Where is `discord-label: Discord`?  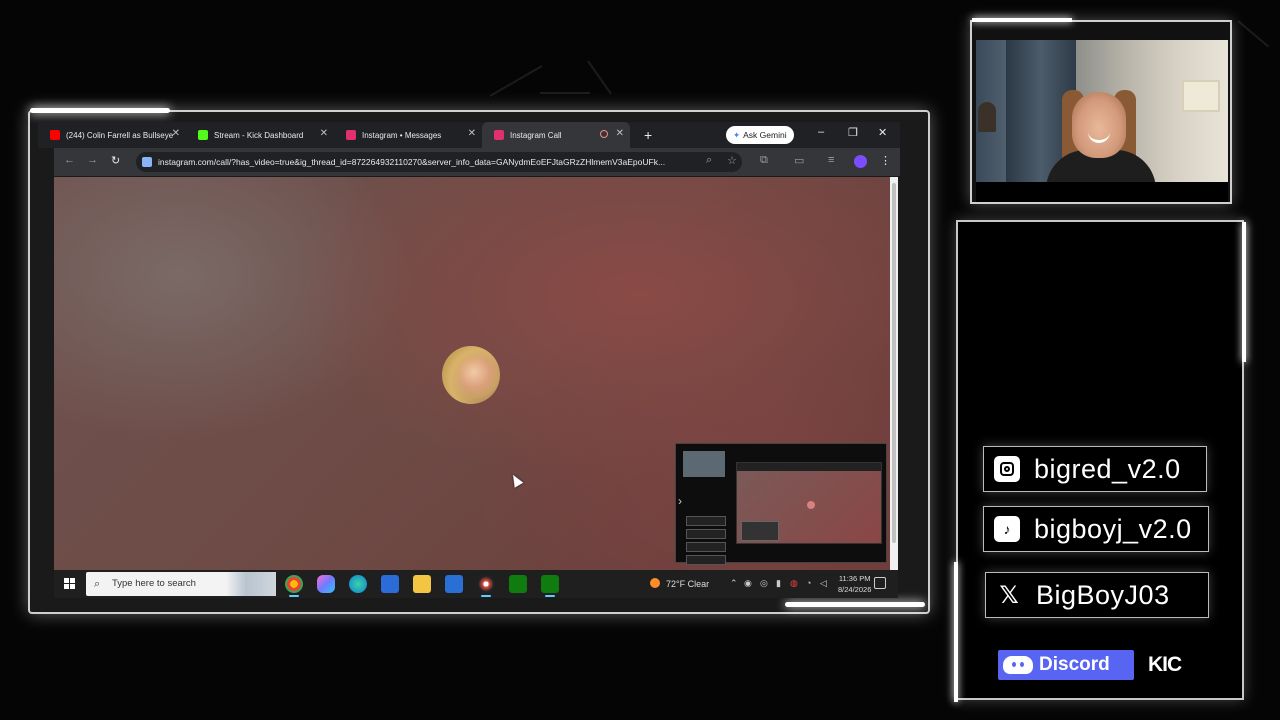
discord-label: Discord is located at coordinates (1074, 664).